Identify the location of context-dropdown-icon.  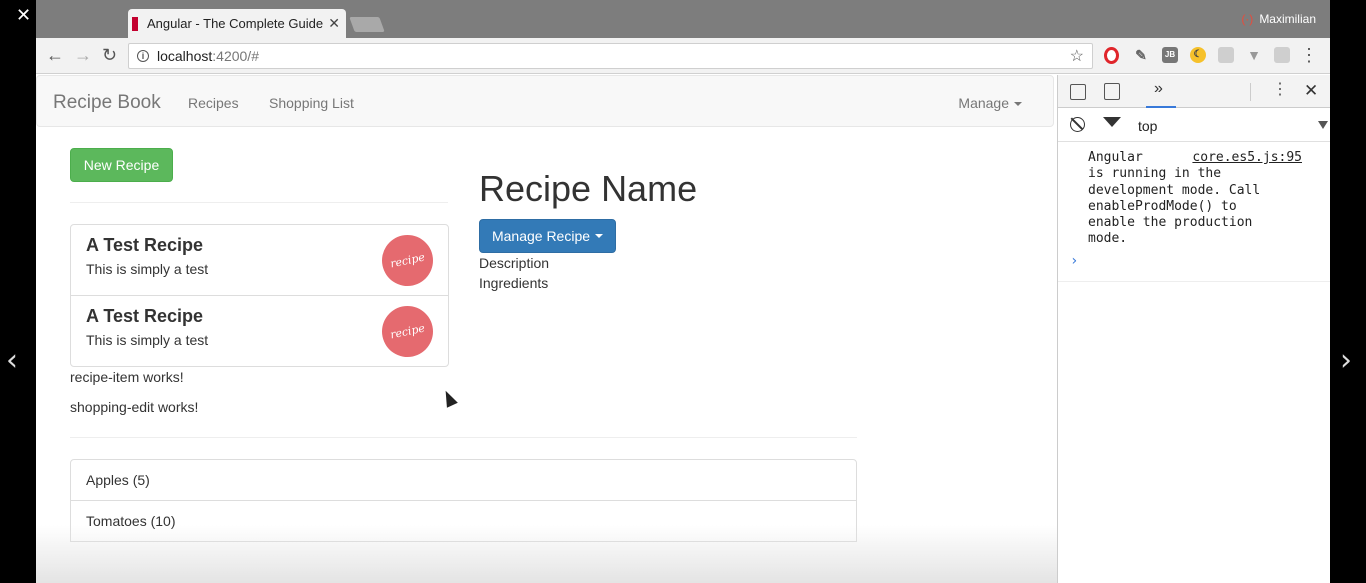
(1323, 125).